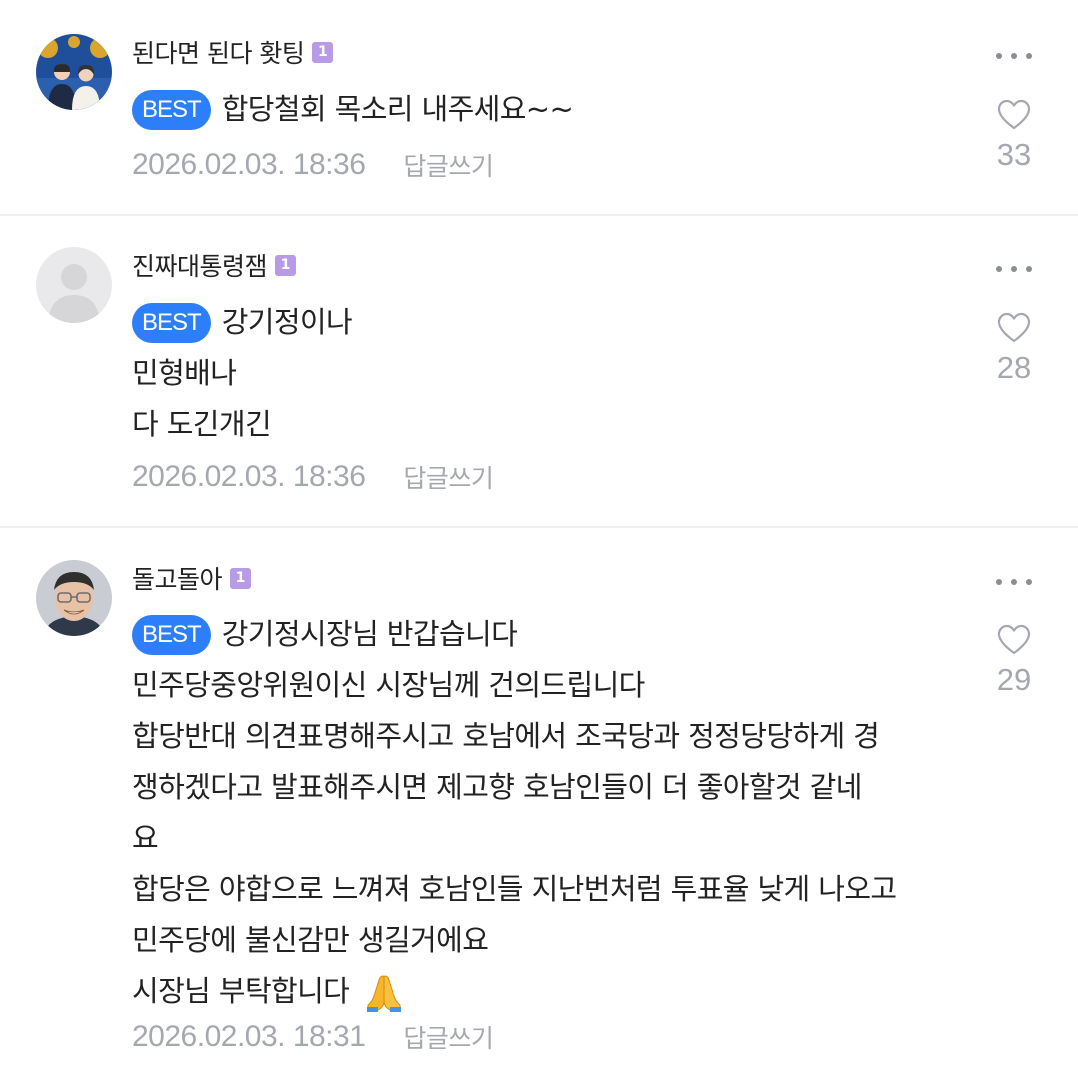 Image resolution: width=1078 pixels, height=1090 pixels. I want to click on comment-line: 시장님 부탁합니다, so click(547, 991).